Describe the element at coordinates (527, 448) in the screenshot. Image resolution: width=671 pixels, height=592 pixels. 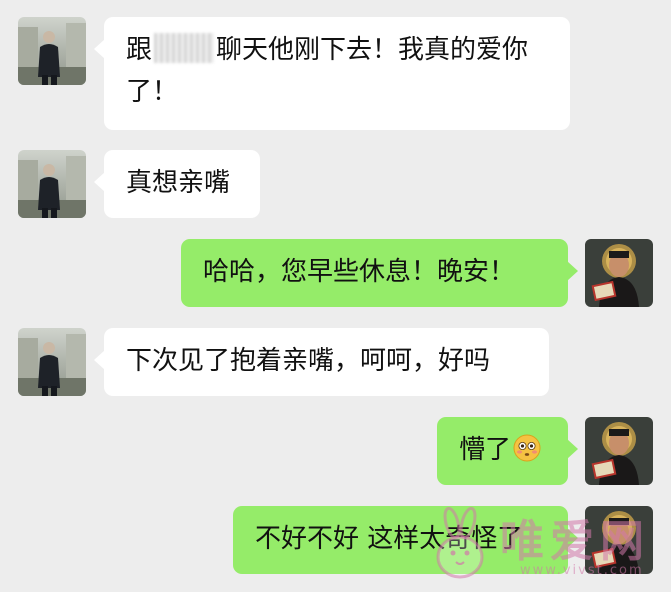
I see `flushed-face-icon` at that location.